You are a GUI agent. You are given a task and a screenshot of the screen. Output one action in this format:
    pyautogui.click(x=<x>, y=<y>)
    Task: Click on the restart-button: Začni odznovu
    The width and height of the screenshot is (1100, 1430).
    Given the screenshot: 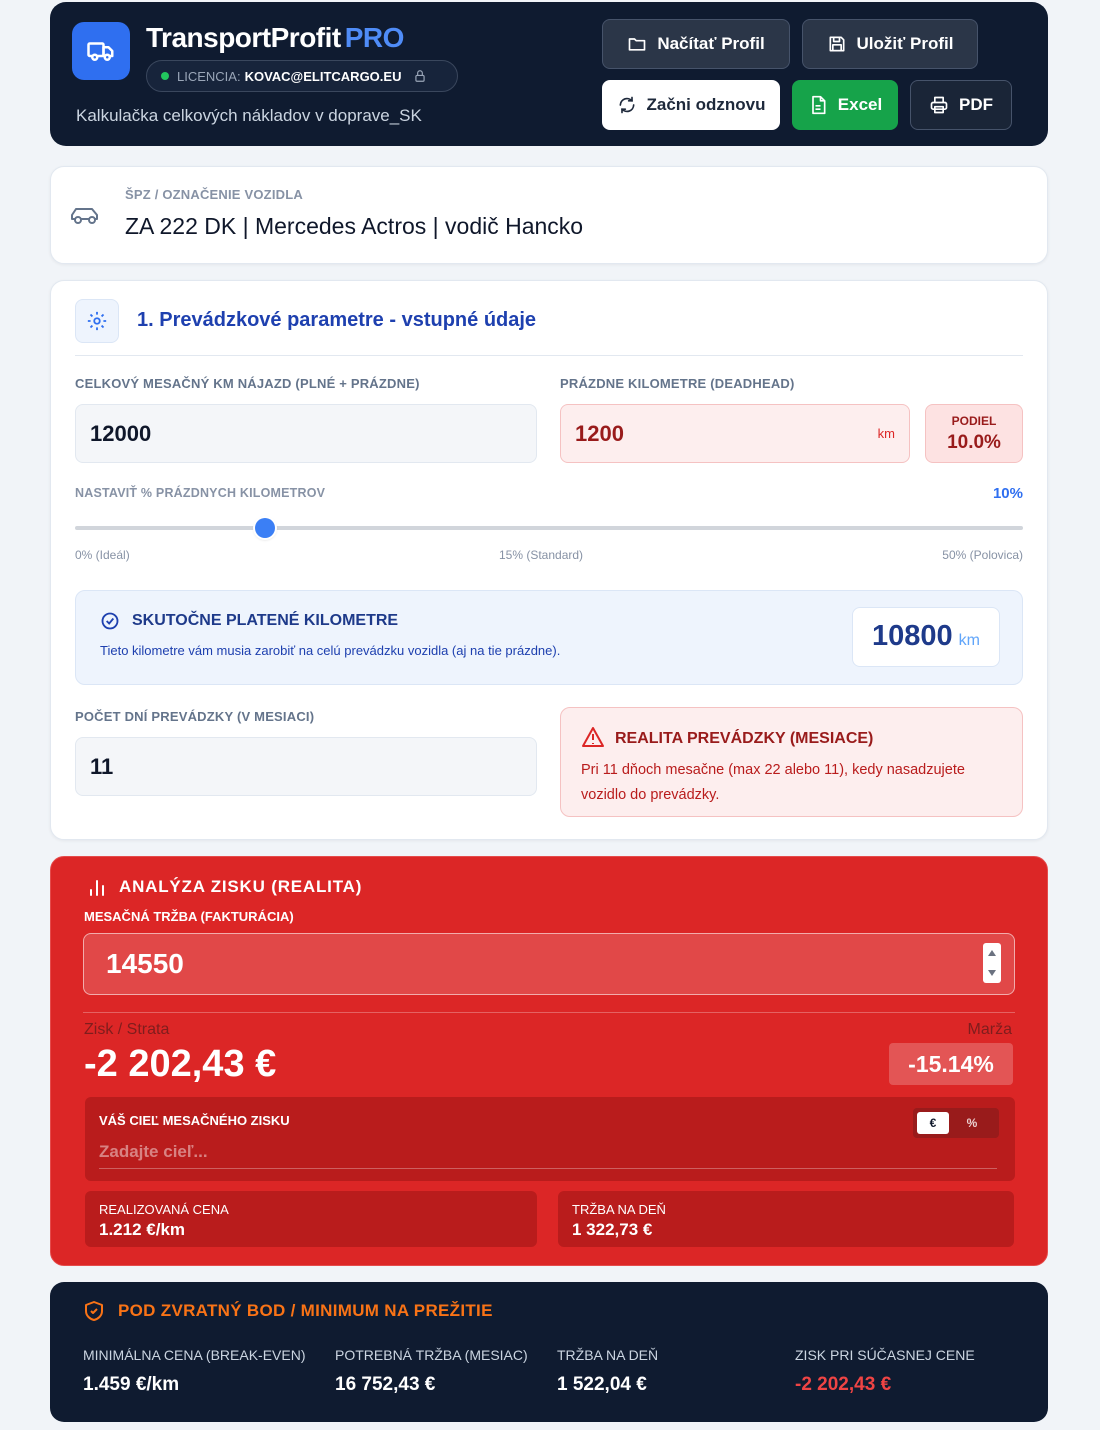 What is the action you would take?
    pyautogui.click(x=691, y=105)
    